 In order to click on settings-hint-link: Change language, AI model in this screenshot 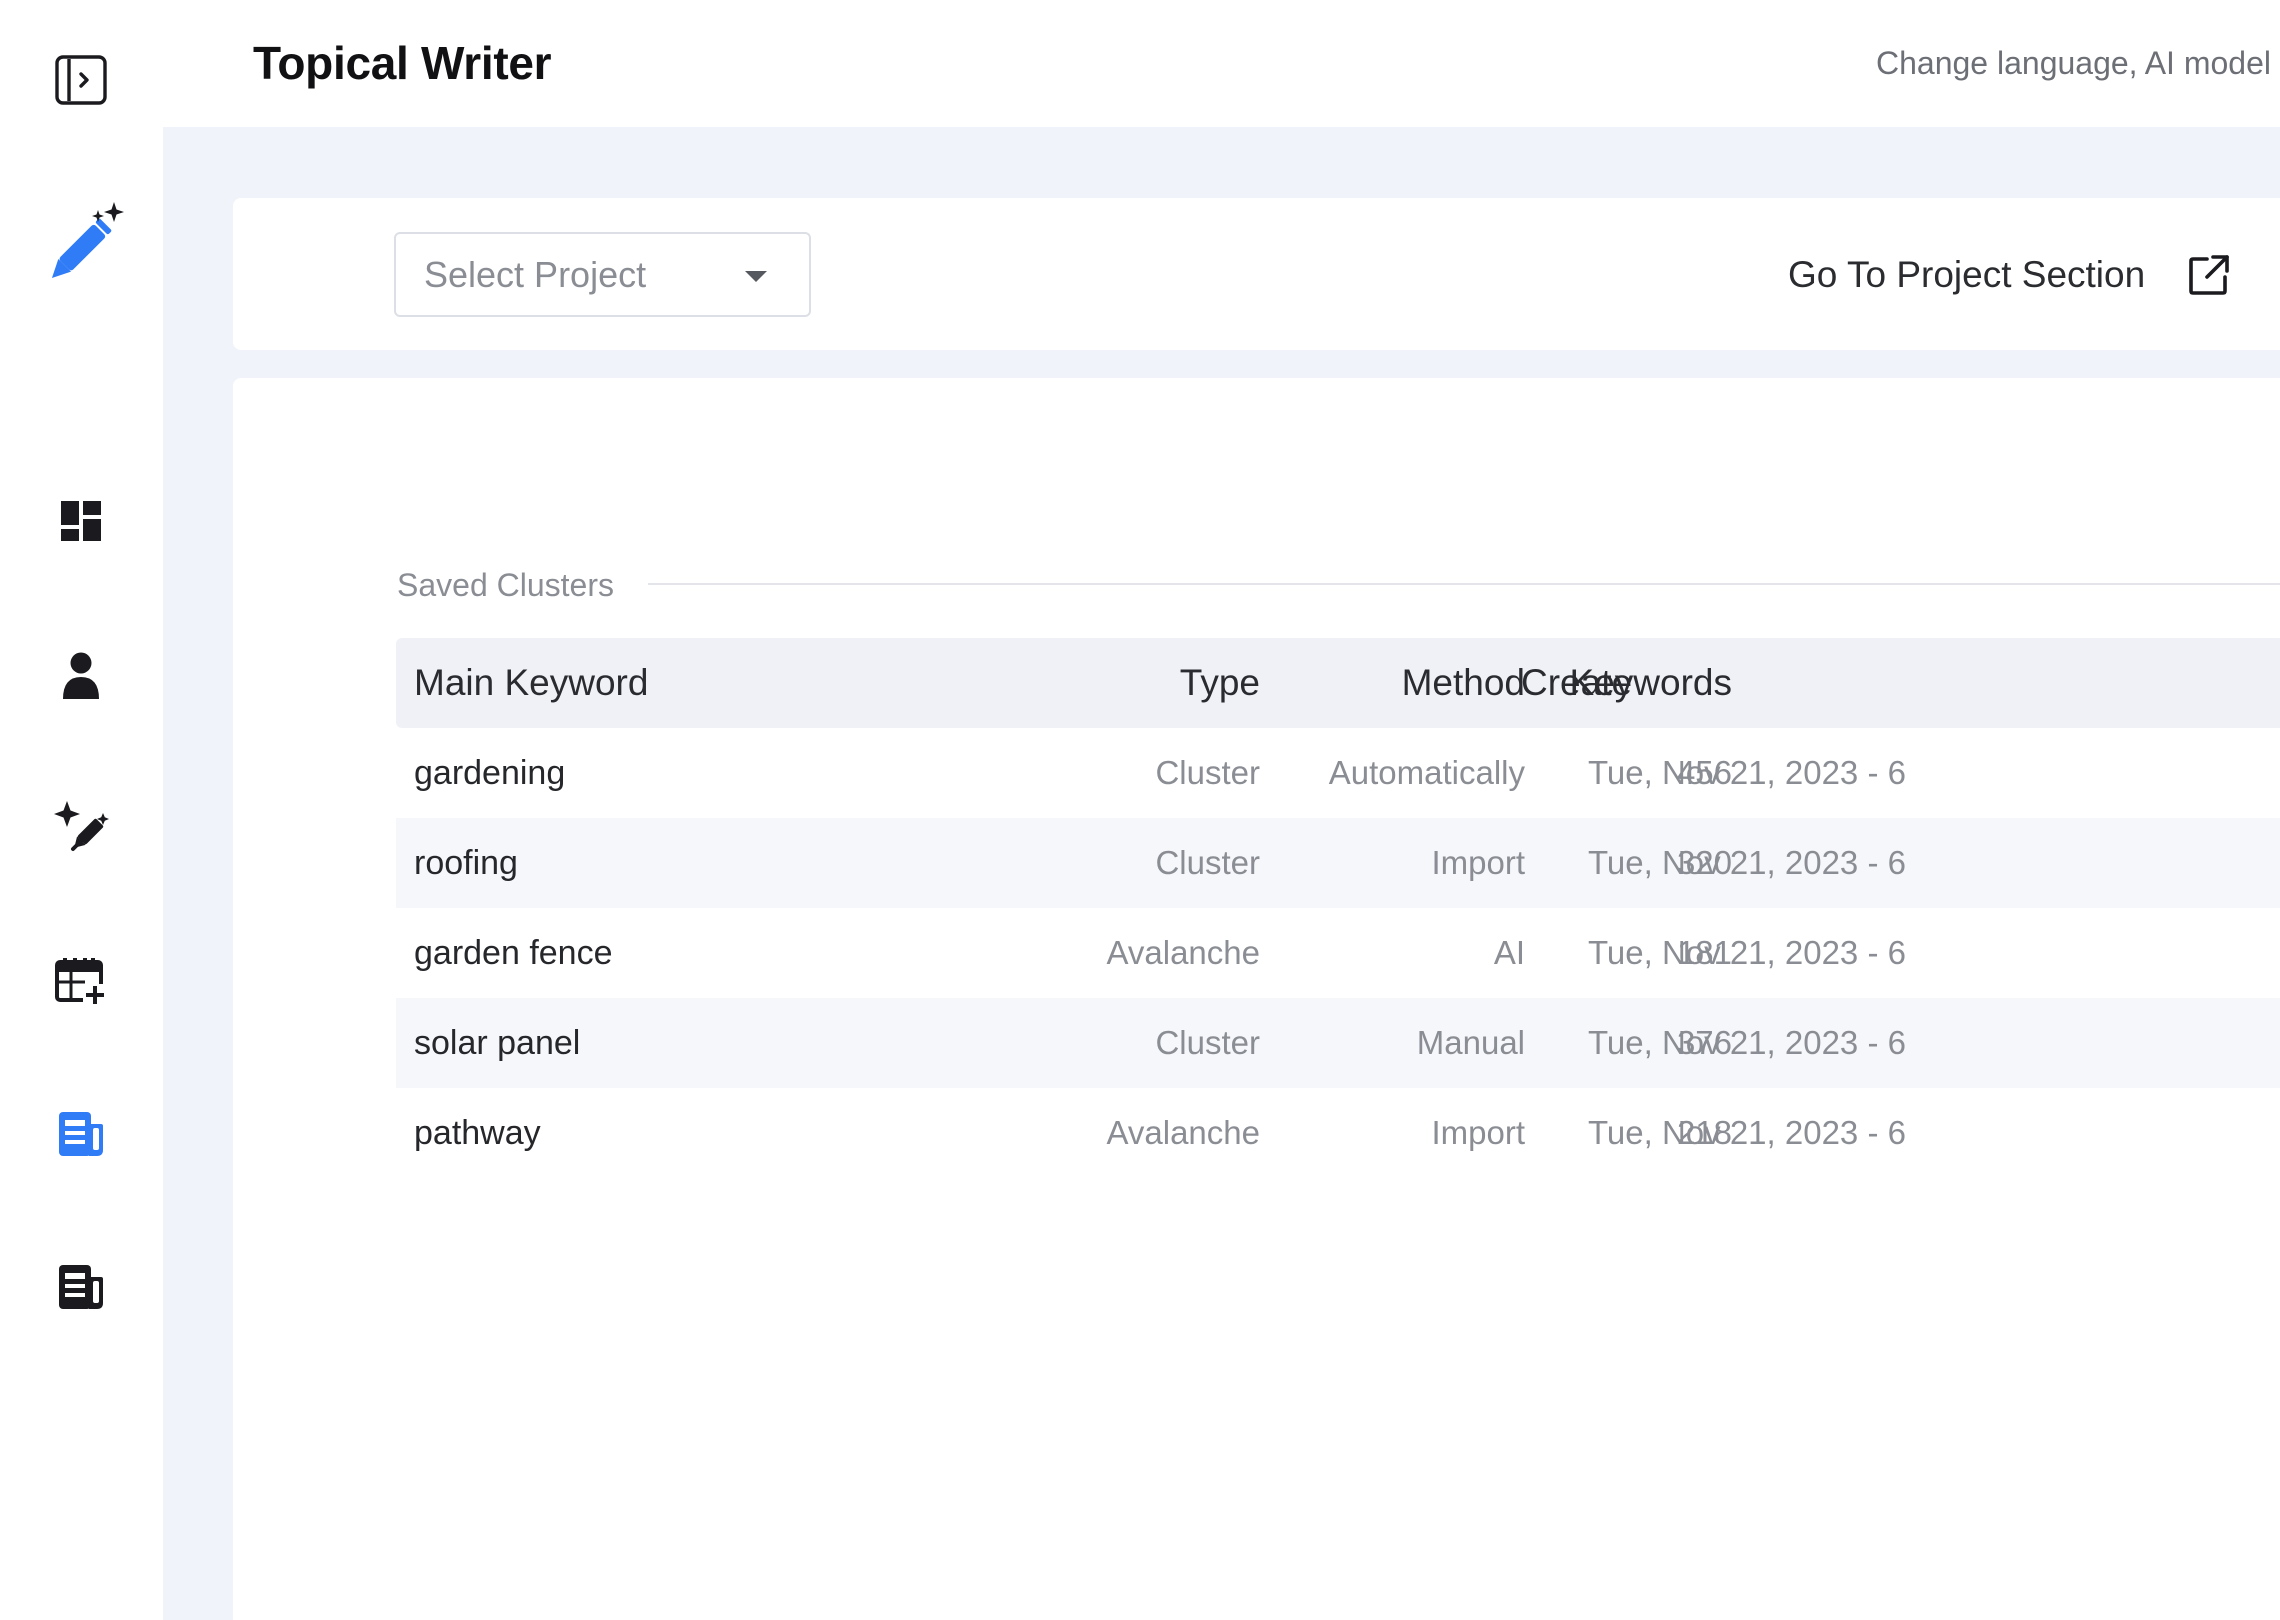, I will do `click(2073, 63)`.